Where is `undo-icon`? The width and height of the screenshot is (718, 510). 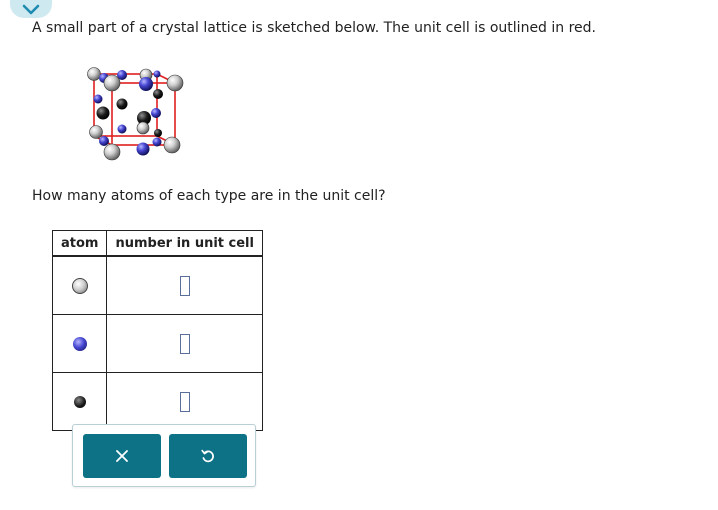 undo-icon is located at coordinates (207, 456).